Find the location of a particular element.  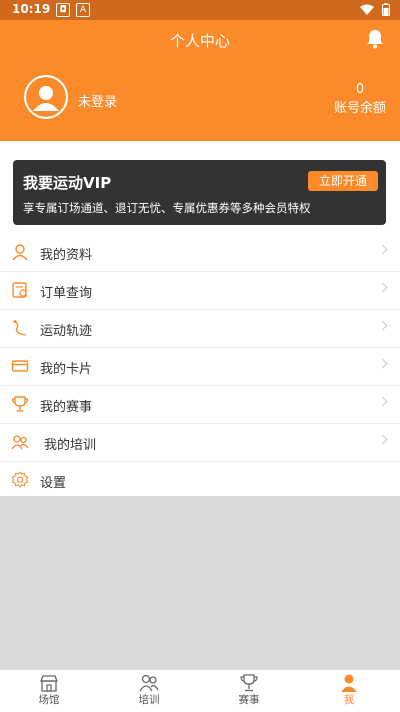

balance-value: 0 is located at coordinates (360, 89).